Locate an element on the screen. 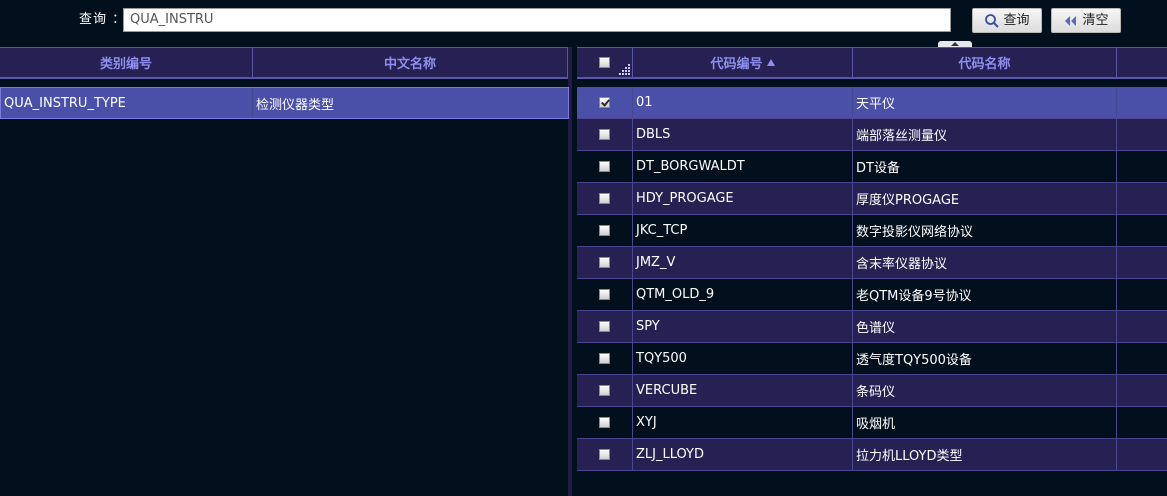 This screenshot has height=496, width=1167. column-header-chinese-name: 中文名称 is located at coordinates (410, 62).